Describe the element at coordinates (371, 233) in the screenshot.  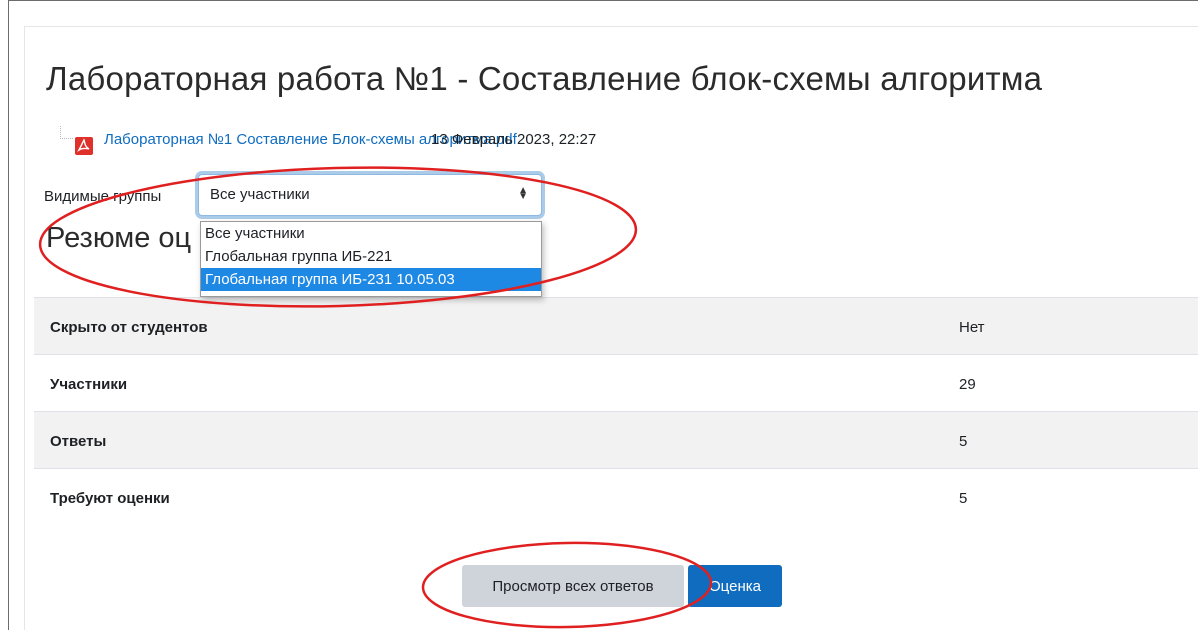
I see `dropdown-option: Все участники` at that location.